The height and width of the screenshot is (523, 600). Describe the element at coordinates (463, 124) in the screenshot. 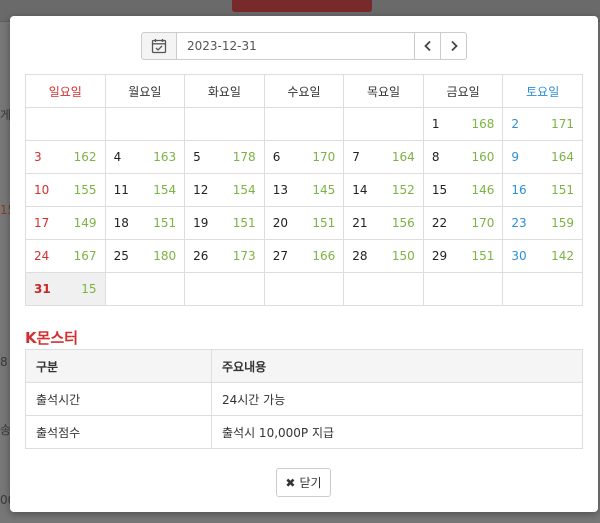

I see `calendar-day-cell: 1 168` at that location.